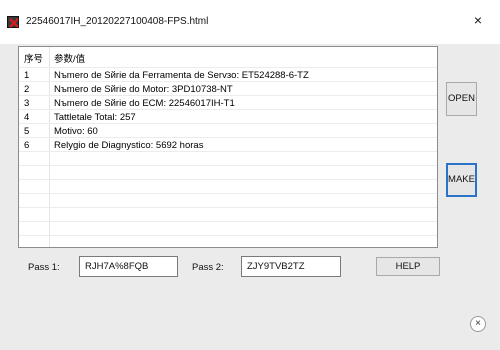  What do you see at coordinates (228, 59) in the screenshot?
I see `list-header: 序号 参数/值` at bounding box center [228, 59].